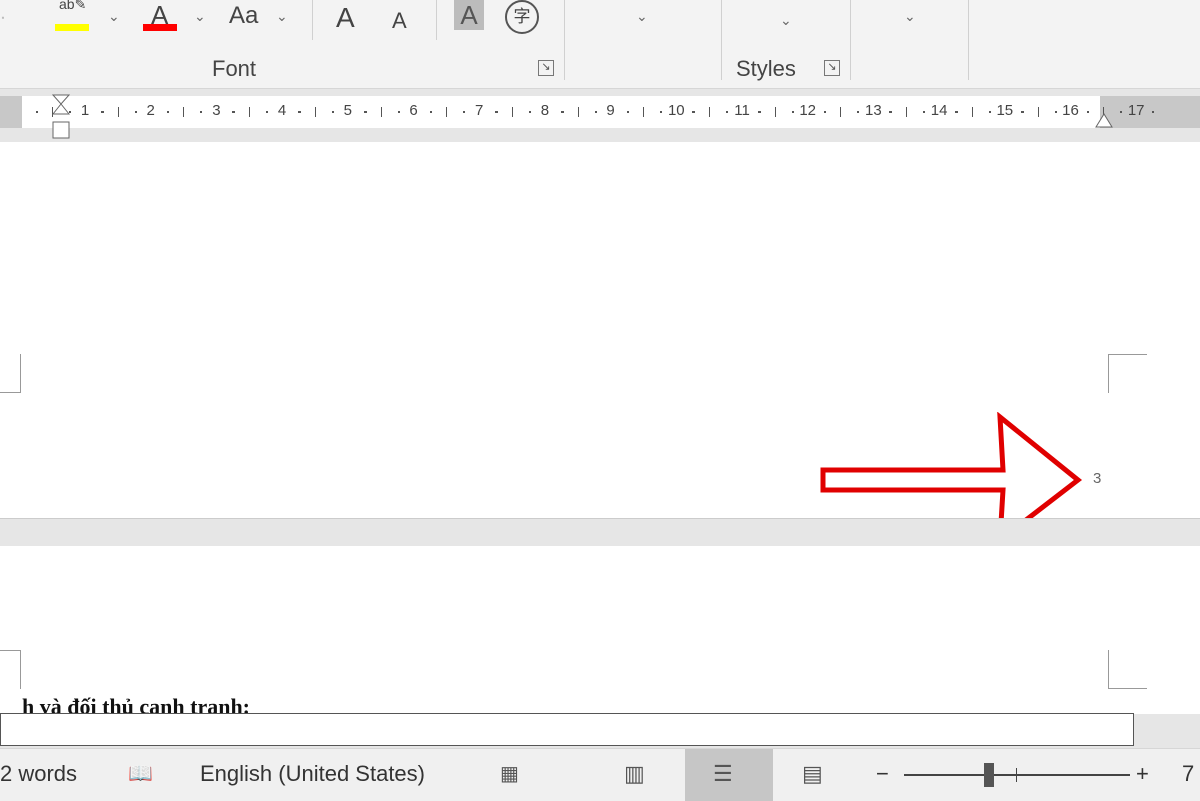 Image resolution: width=1200 pixels, height=801 pixels. I want to click on ruler-number: 2, so click(150, 110).